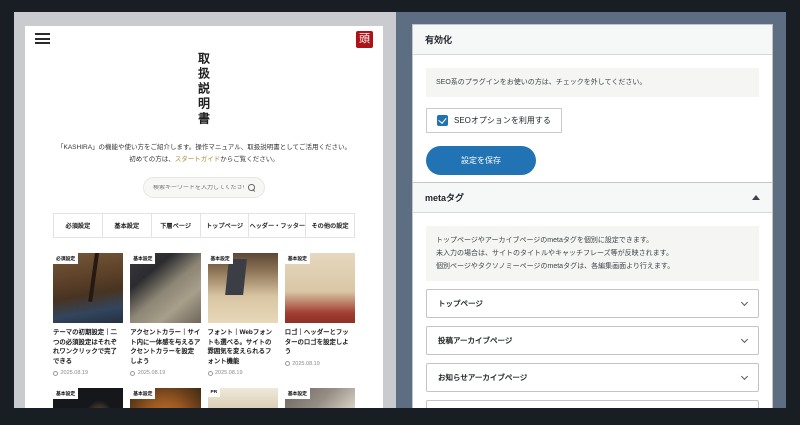  Describe the element at coordinates (592, 82) in the screenshot. I see `seo-plugin-notice: SEO系のプラグインをお使いの方は、チェックを外してください。` at that location.